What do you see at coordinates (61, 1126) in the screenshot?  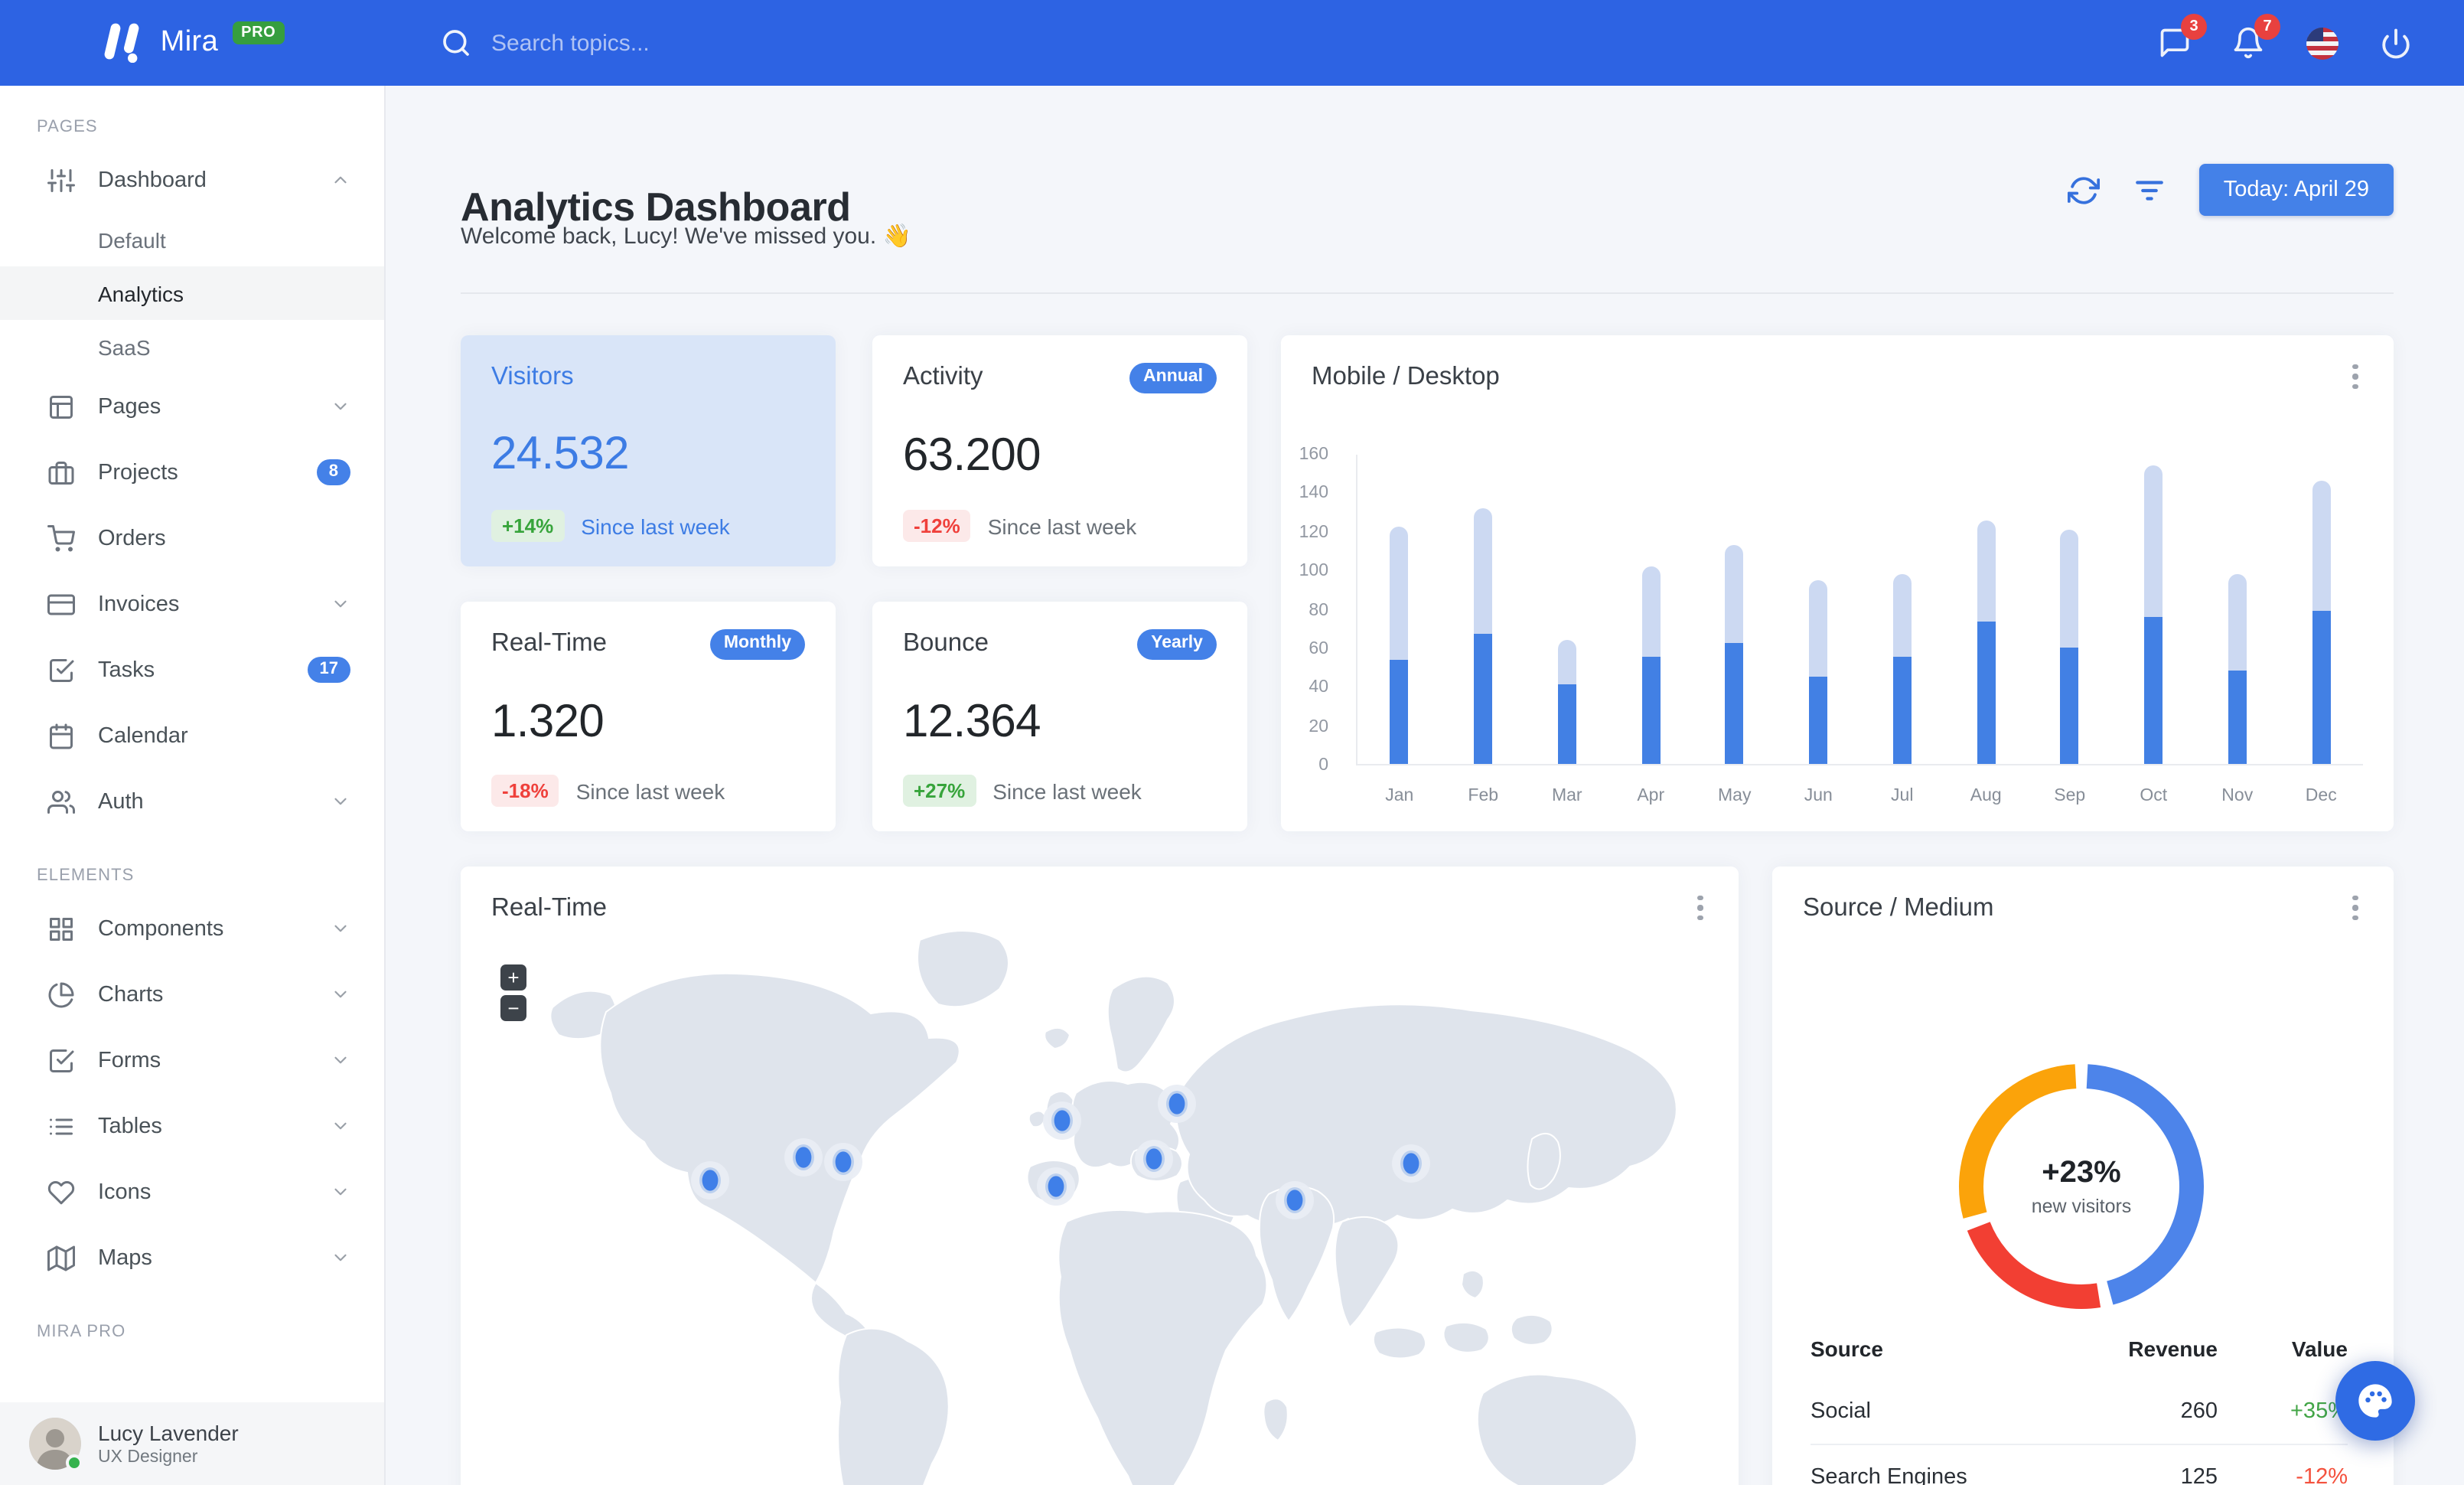 I see `list-icon` at bounding box center [61, 1126].